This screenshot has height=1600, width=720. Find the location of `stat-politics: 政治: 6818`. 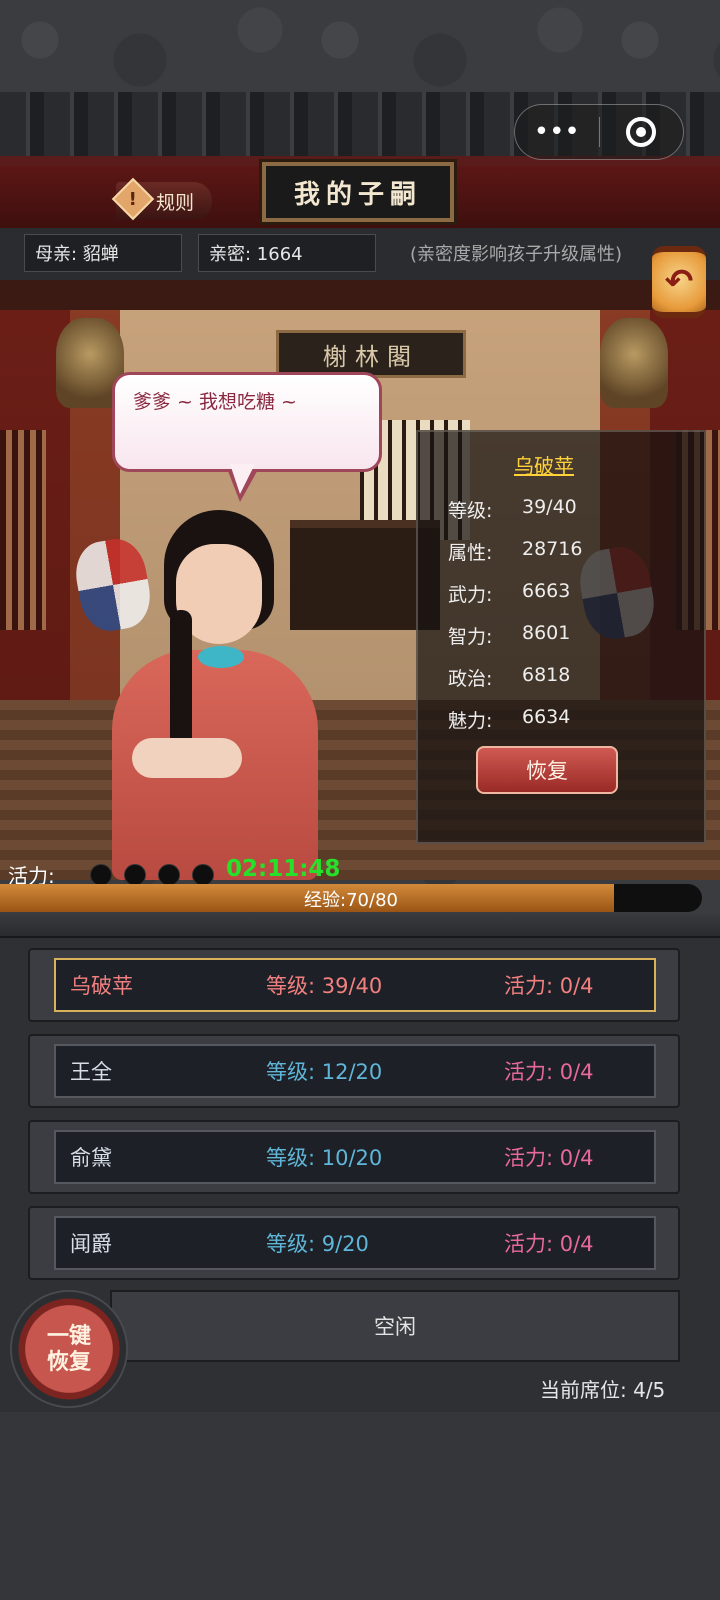

stat-politics: 政治: 6818 is located at coordinates (509, 677).